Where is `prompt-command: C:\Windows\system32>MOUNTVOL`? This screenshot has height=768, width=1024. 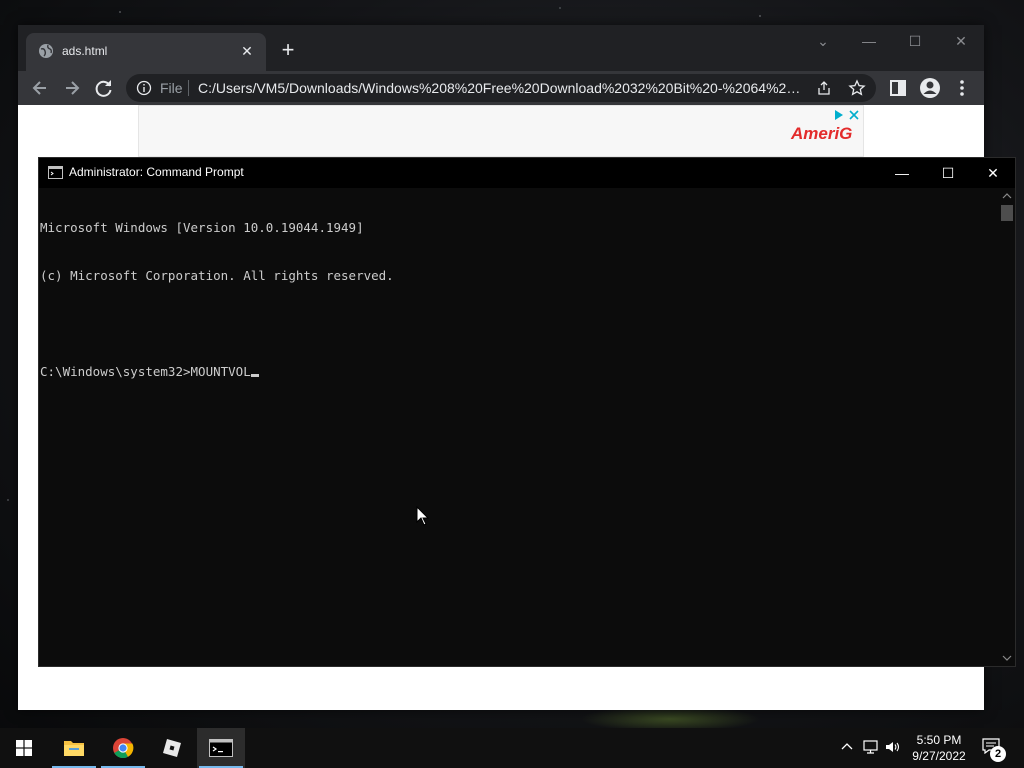
prompt-command: C:\Windows\system32>MOUNTVOL is located at coordinates (145, 371).